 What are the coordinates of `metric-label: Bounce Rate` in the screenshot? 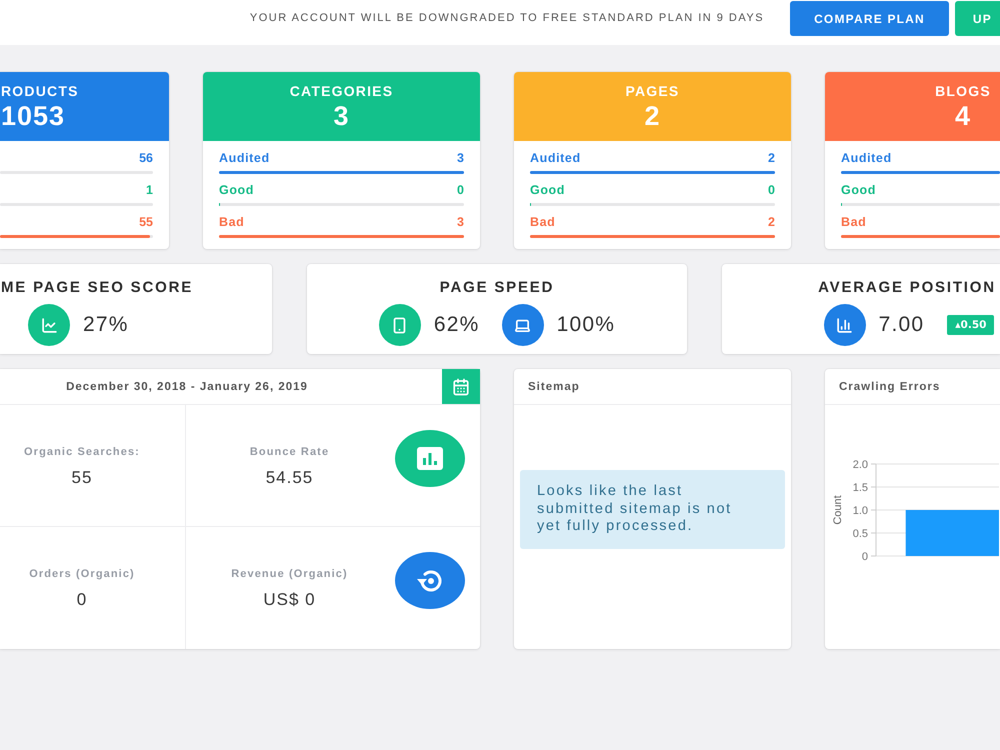 It's located at (290, 452).